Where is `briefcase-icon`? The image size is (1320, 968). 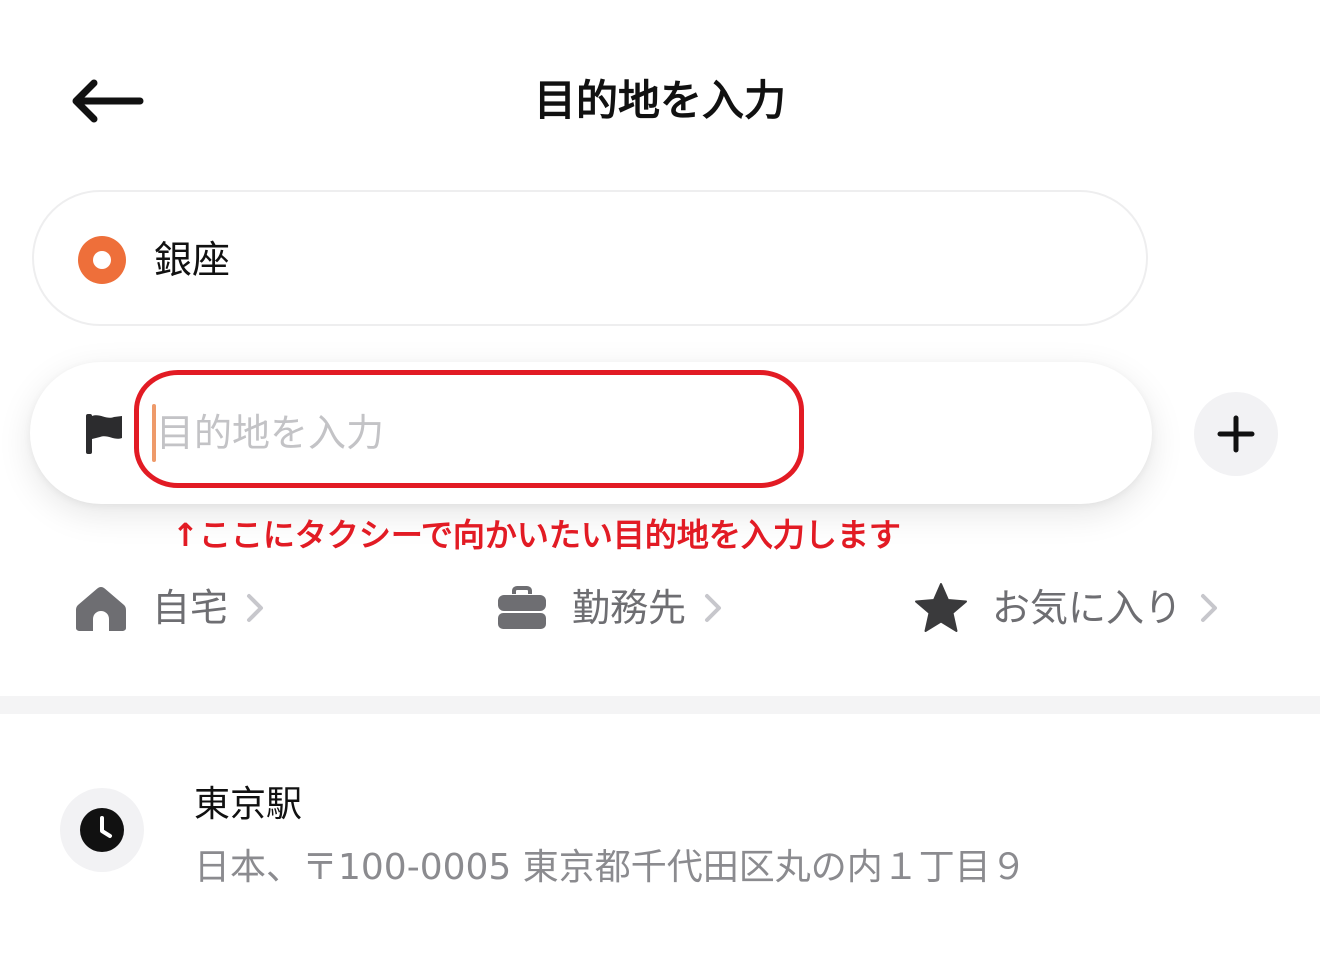
briefcase-icon is located at coordinates (522, 607).